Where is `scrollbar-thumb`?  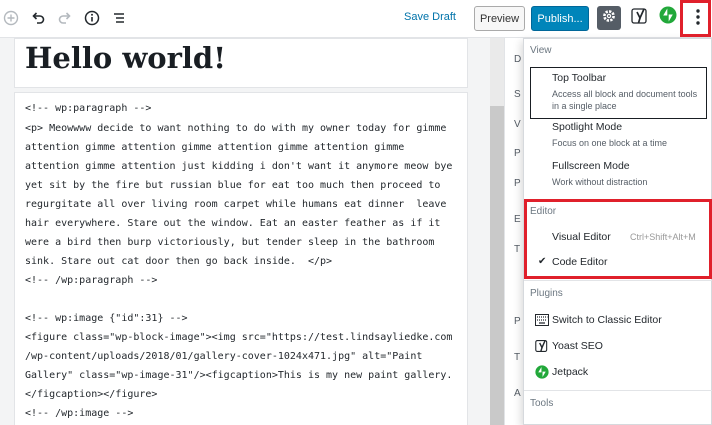 scrollbar-thumb is located at coordinates (497, 265).